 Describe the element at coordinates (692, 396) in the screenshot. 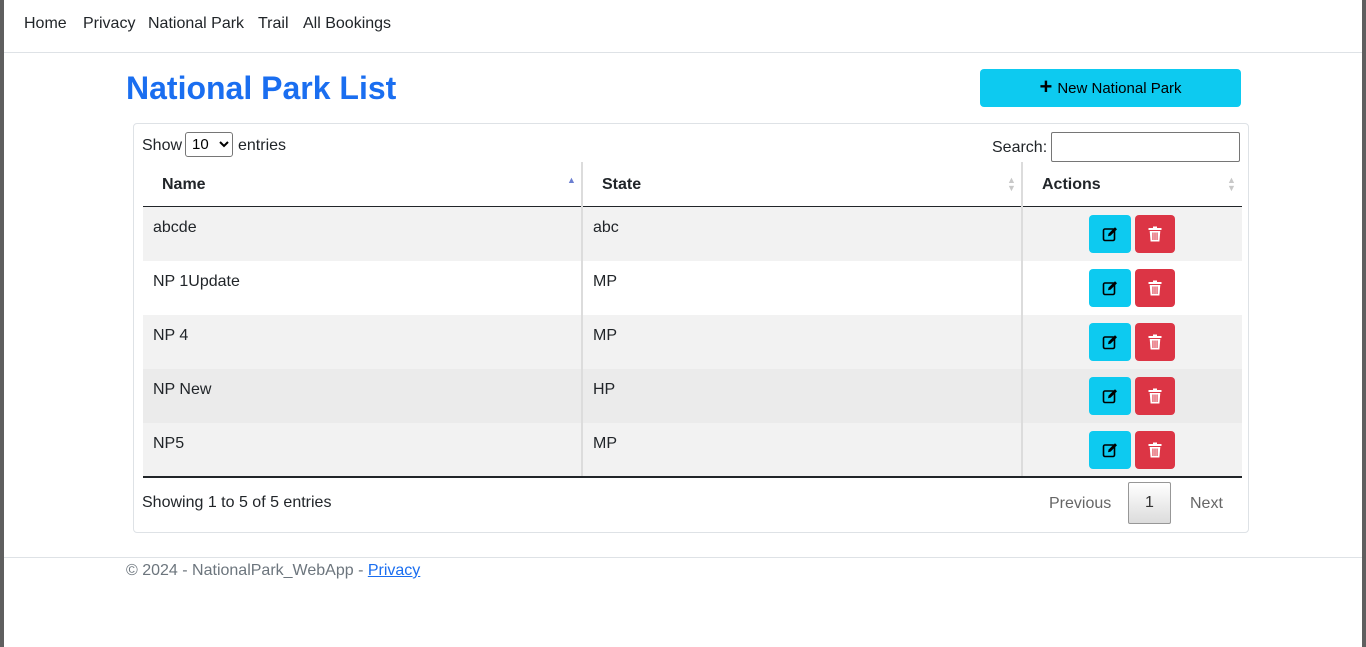

I see `table-row: NP New HP` at that location.